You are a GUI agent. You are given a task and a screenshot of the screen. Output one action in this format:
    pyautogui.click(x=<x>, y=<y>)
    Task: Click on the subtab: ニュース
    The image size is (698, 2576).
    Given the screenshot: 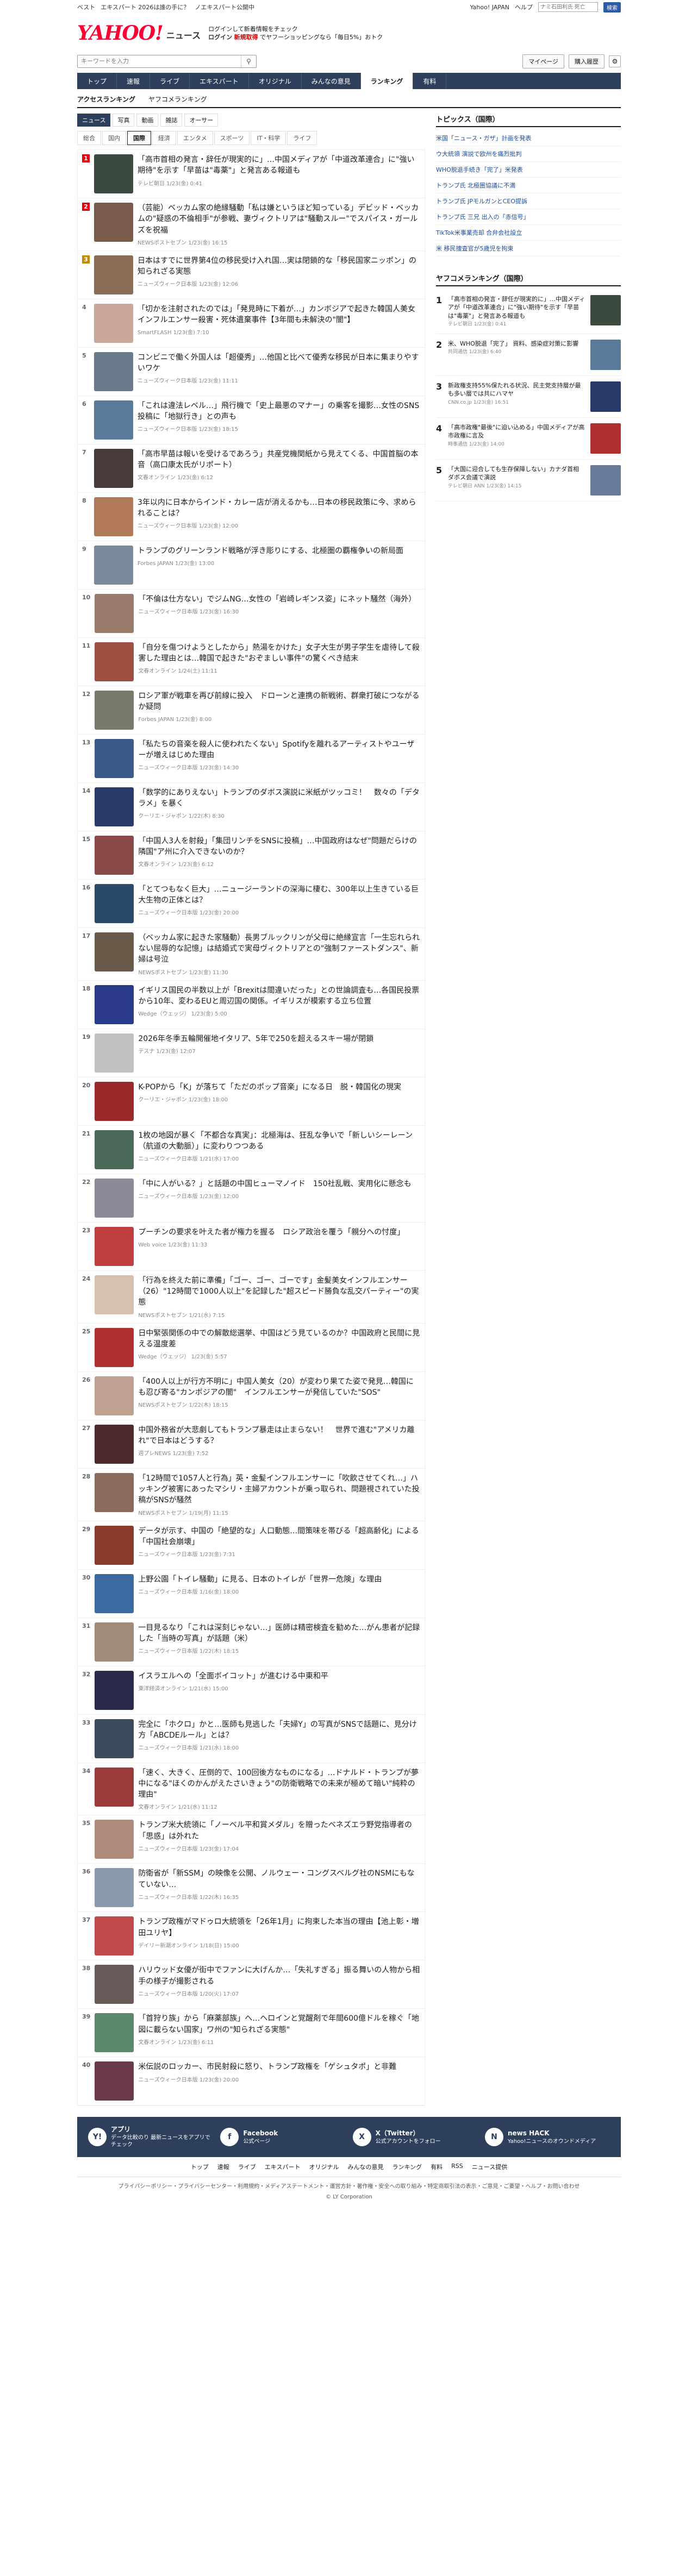 What is the action you would take?
    pyautogui.click(x=94, y=120)
    